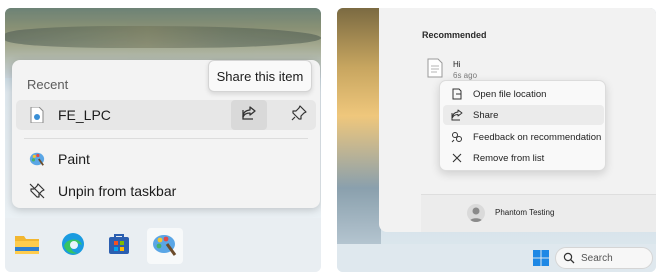  Describe the element at coordinates (457, 137) in the screenshot. I see `feedback-icon` at that location.